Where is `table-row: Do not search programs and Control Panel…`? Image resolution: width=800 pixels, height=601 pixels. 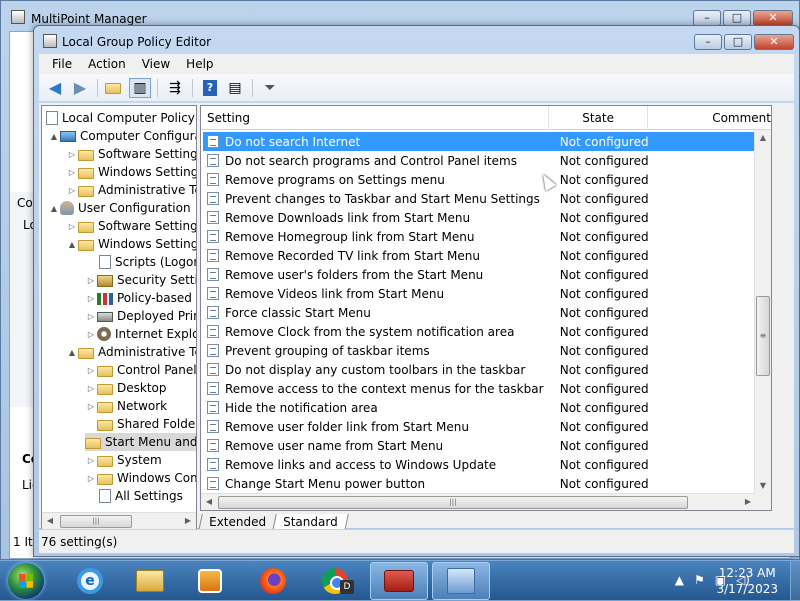
table-row: Do not search programs and Control Panel… is located at coordinates (487, 160).